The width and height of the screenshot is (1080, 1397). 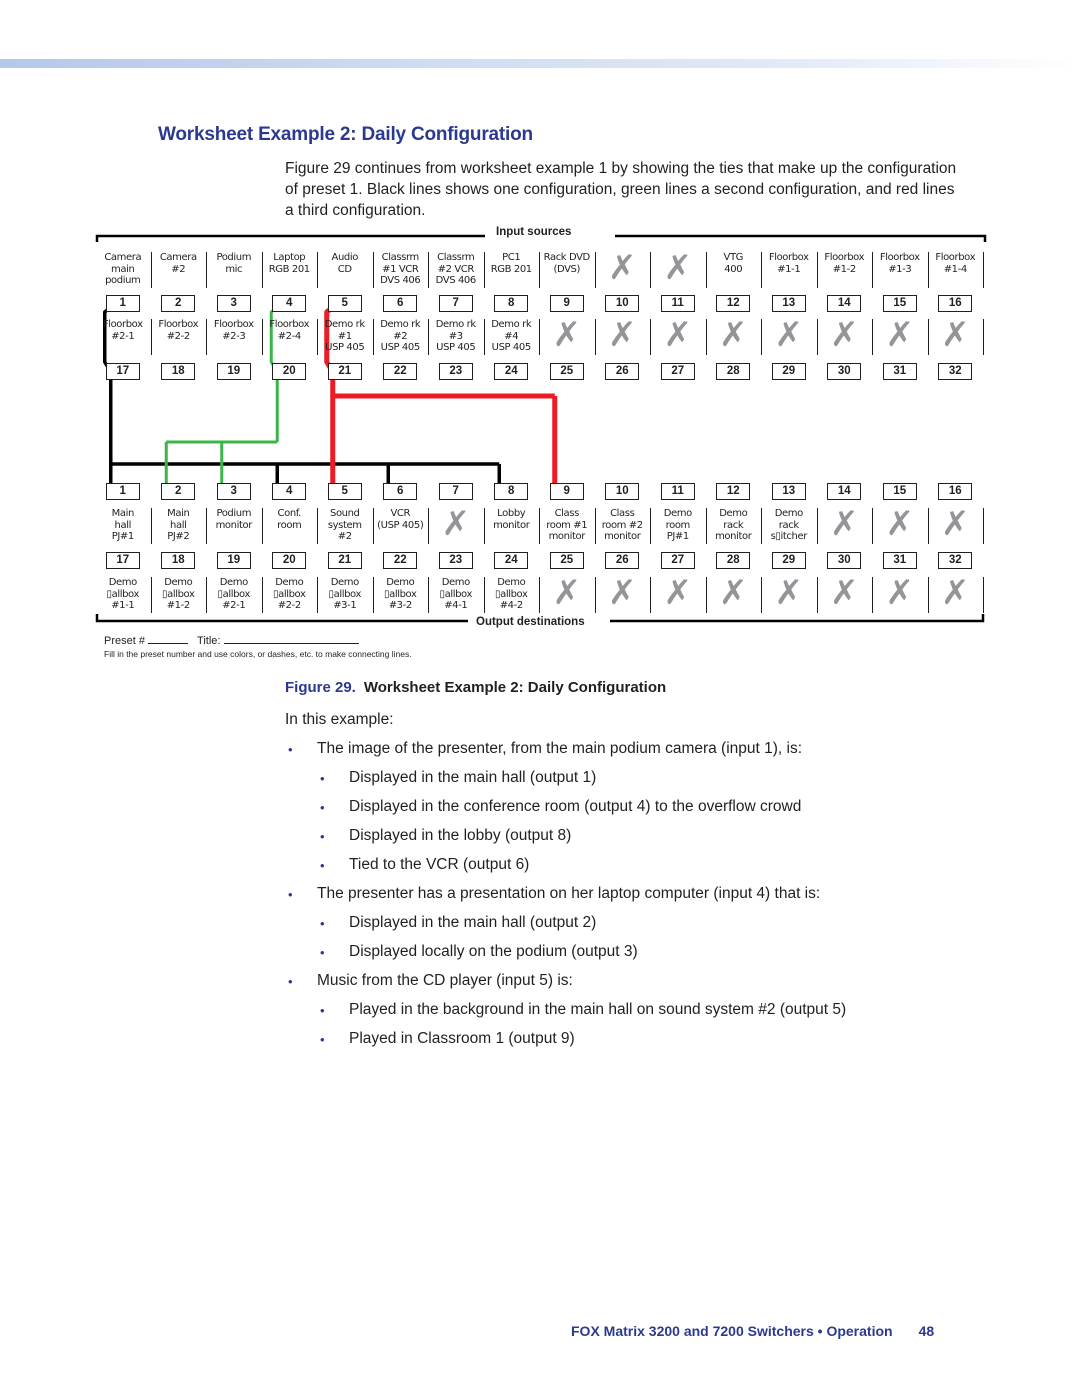 I want to click on input-label: Camera main podium, so click(x=123, y=269).